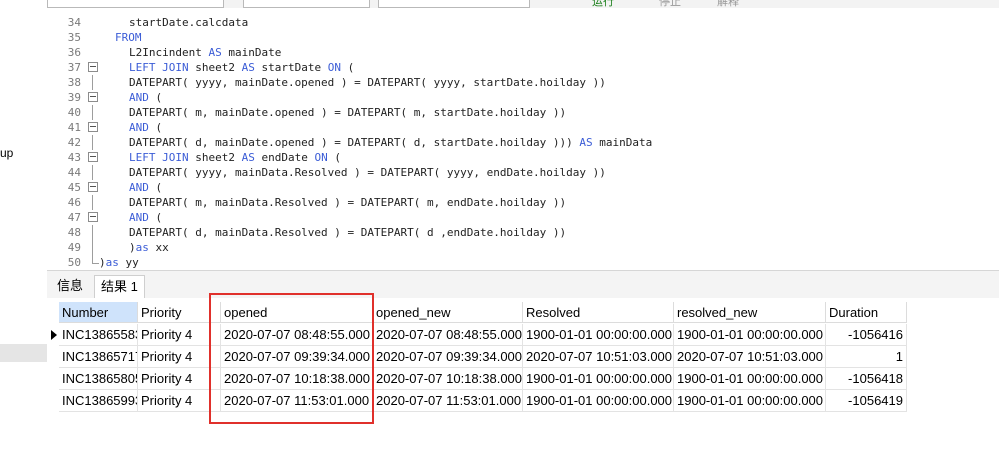 The width and height of the screenshot is (999, 458). I want to click on line-number: 39, so click(74, 97).